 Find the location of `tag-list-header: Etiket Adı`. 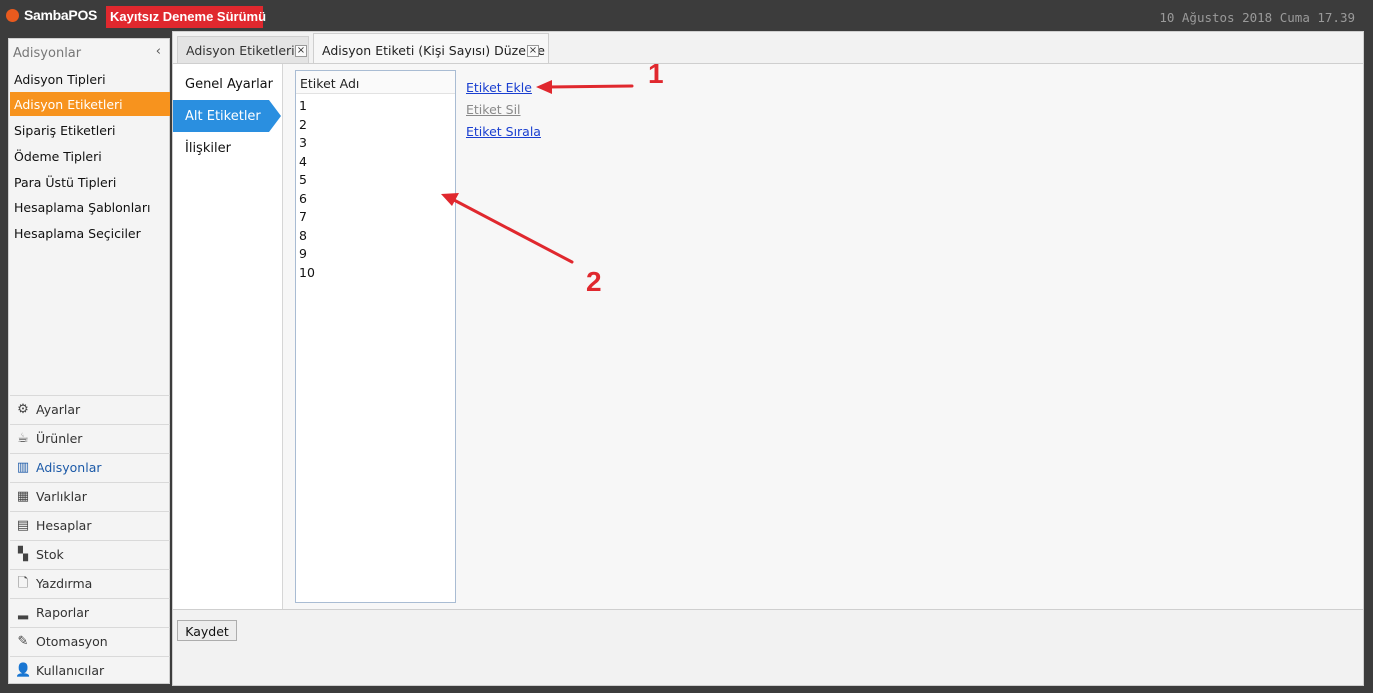

tag-list-header: Etiket Adı is located at coordinates (375, 82).